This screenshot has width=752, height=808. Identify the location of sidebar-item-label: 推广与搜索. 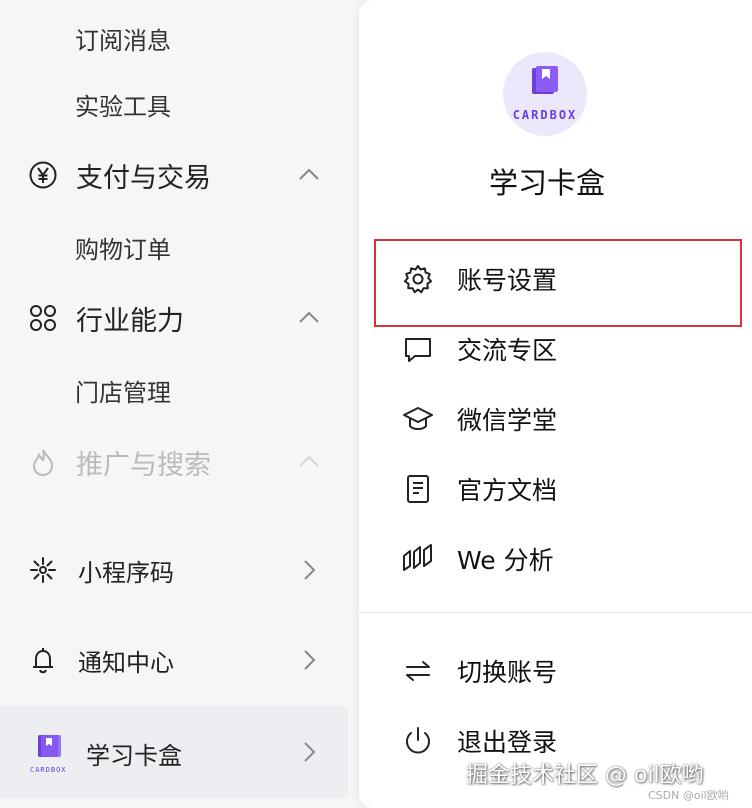
(143, 465).